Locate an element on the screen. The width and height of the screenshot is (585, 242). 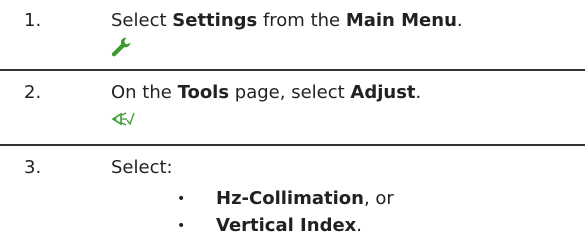
wrench-icon is located at coordinates (121, 49).